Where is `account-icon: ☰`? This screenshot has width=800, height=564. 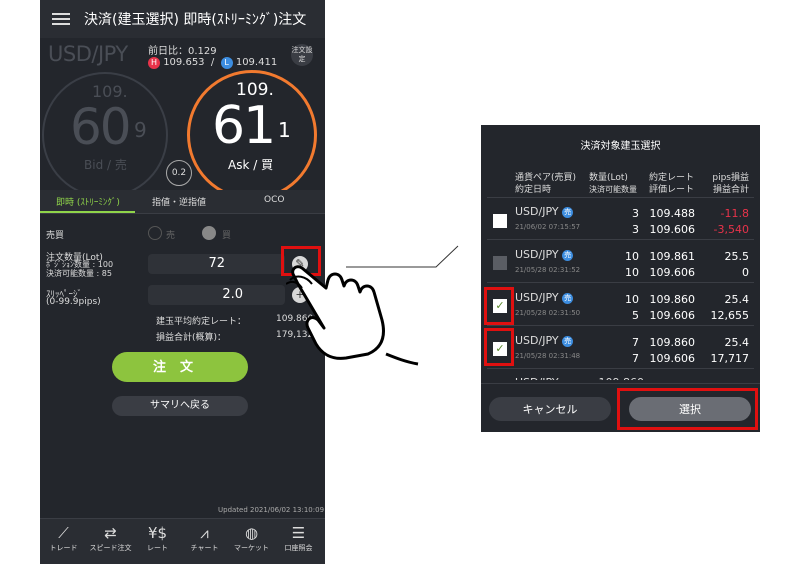
account-icon: ☰ is located at coordinates (298, 533).